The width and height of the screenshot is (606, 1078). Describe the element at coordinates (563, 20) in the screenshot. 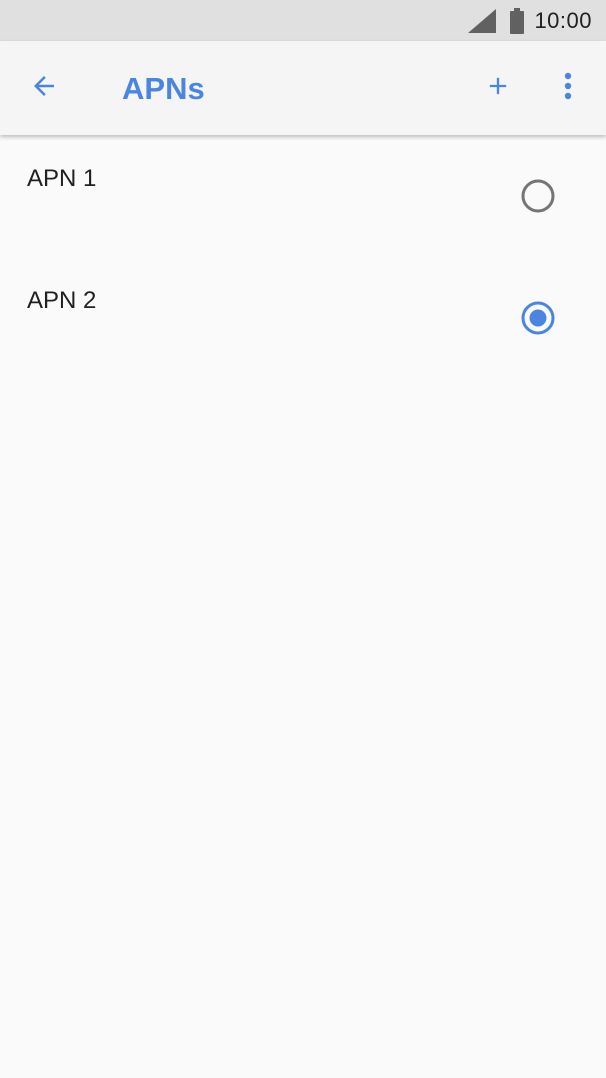

I see `status-clock: 10:00` at that location.